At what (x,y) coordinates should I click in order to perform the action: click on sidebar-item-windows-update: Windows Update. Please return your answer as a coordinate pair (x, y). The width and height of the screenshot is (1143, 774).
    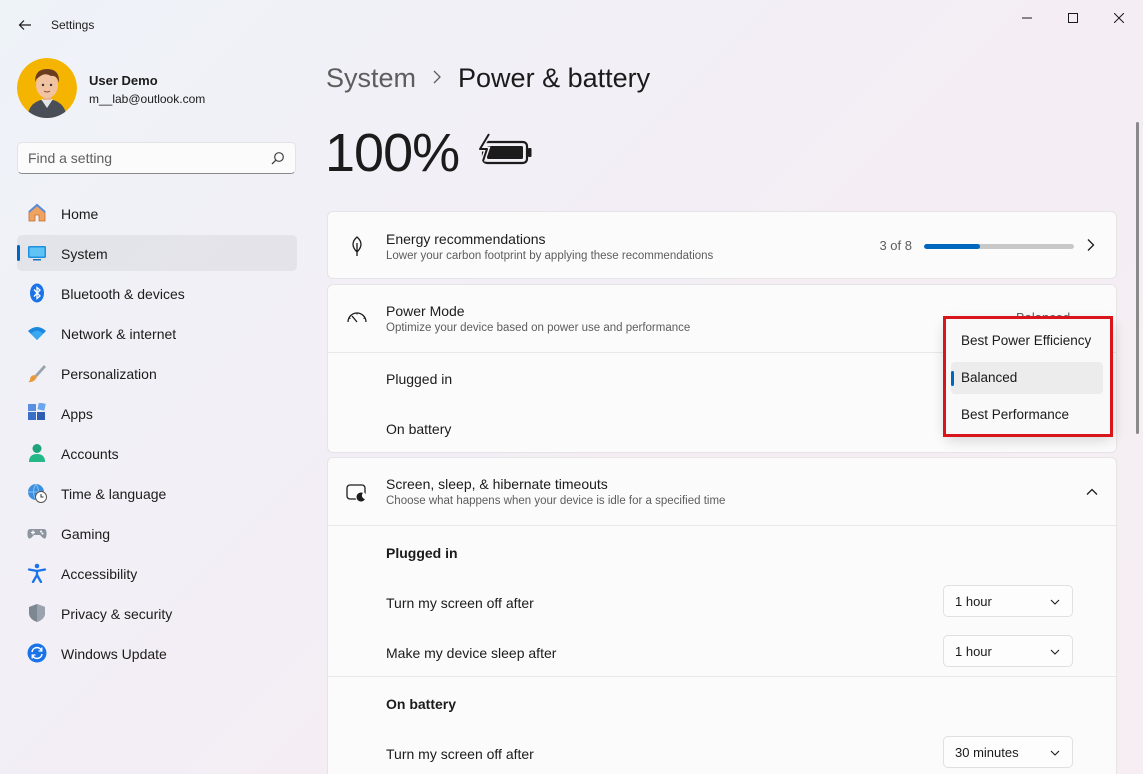
    Looking at the image, I should click on (157, 653).